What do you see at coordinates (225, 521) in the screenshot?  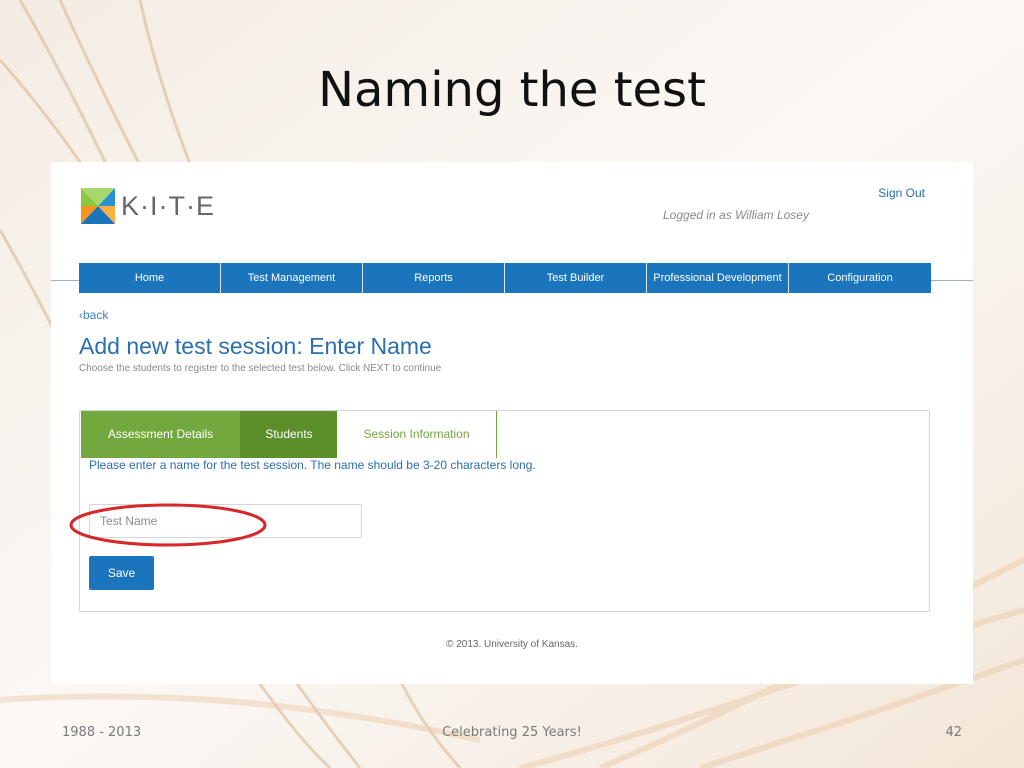 I see `test-name-input` at bounding box center [225, 521].